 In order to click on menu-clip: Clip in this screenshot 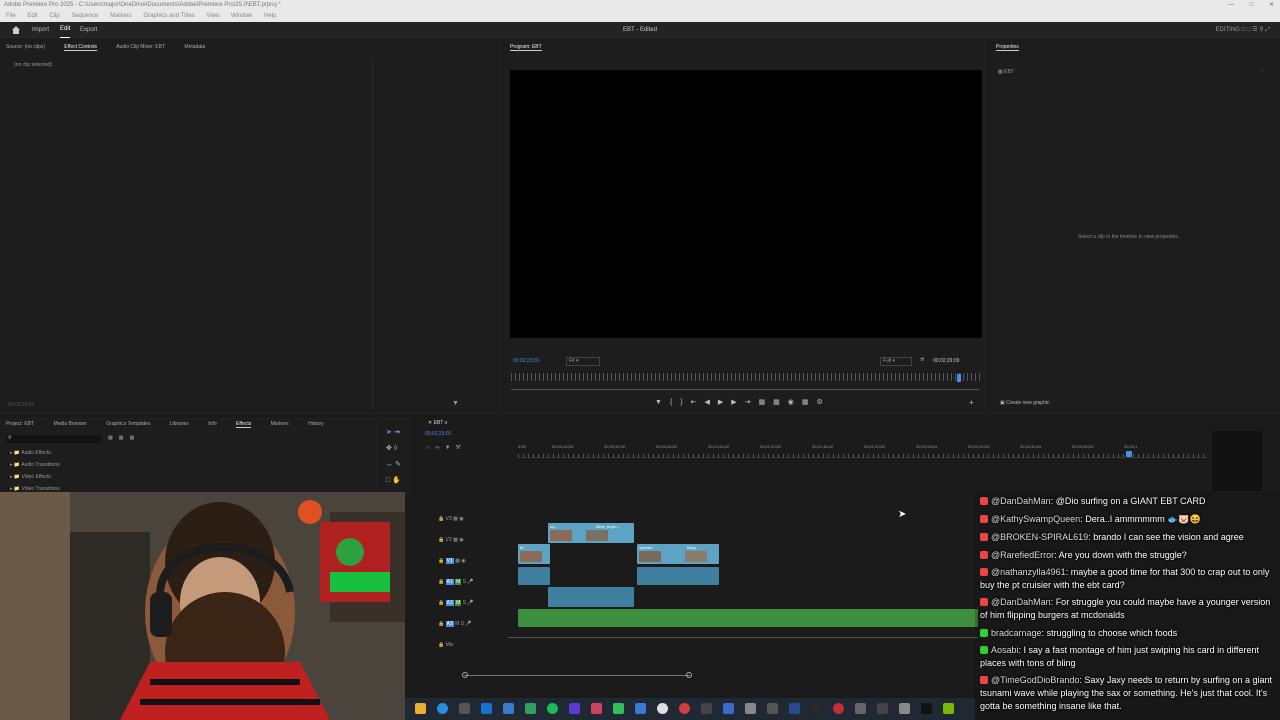, I will do `click(54, 16)`.